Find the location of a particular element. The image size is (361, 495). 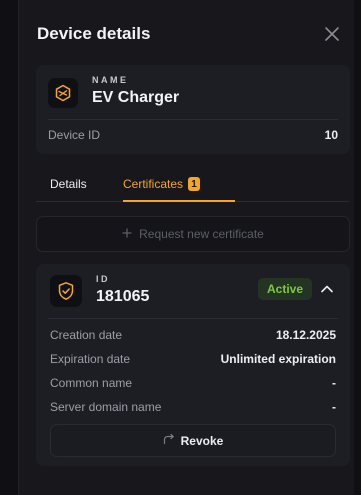

tab-certificates: Certificates 1 is located at coordinates (162, 184).